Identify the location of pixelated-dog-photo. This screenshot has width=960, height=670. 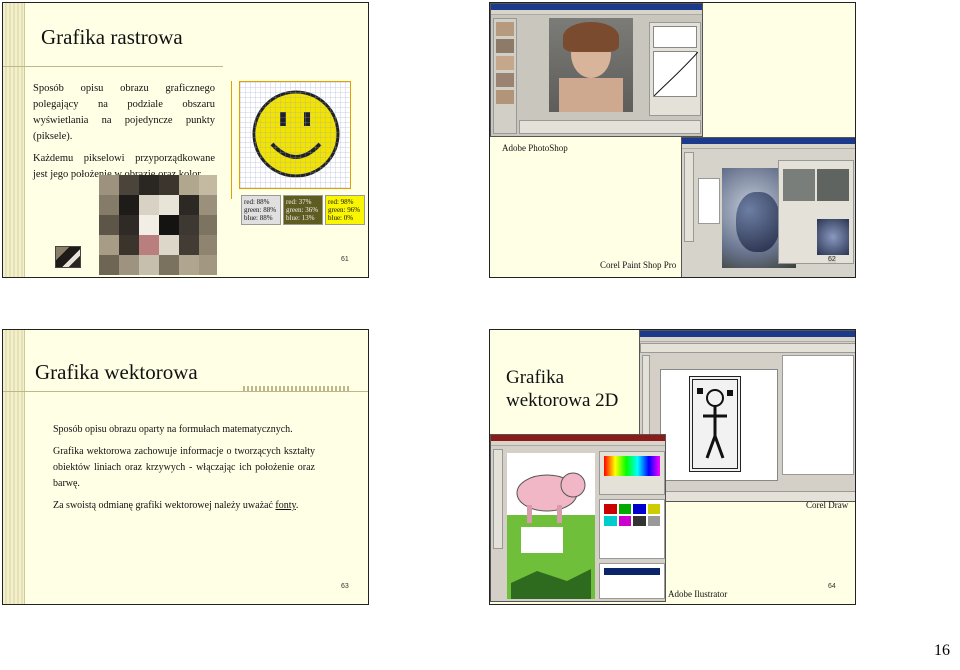
(158, 225).